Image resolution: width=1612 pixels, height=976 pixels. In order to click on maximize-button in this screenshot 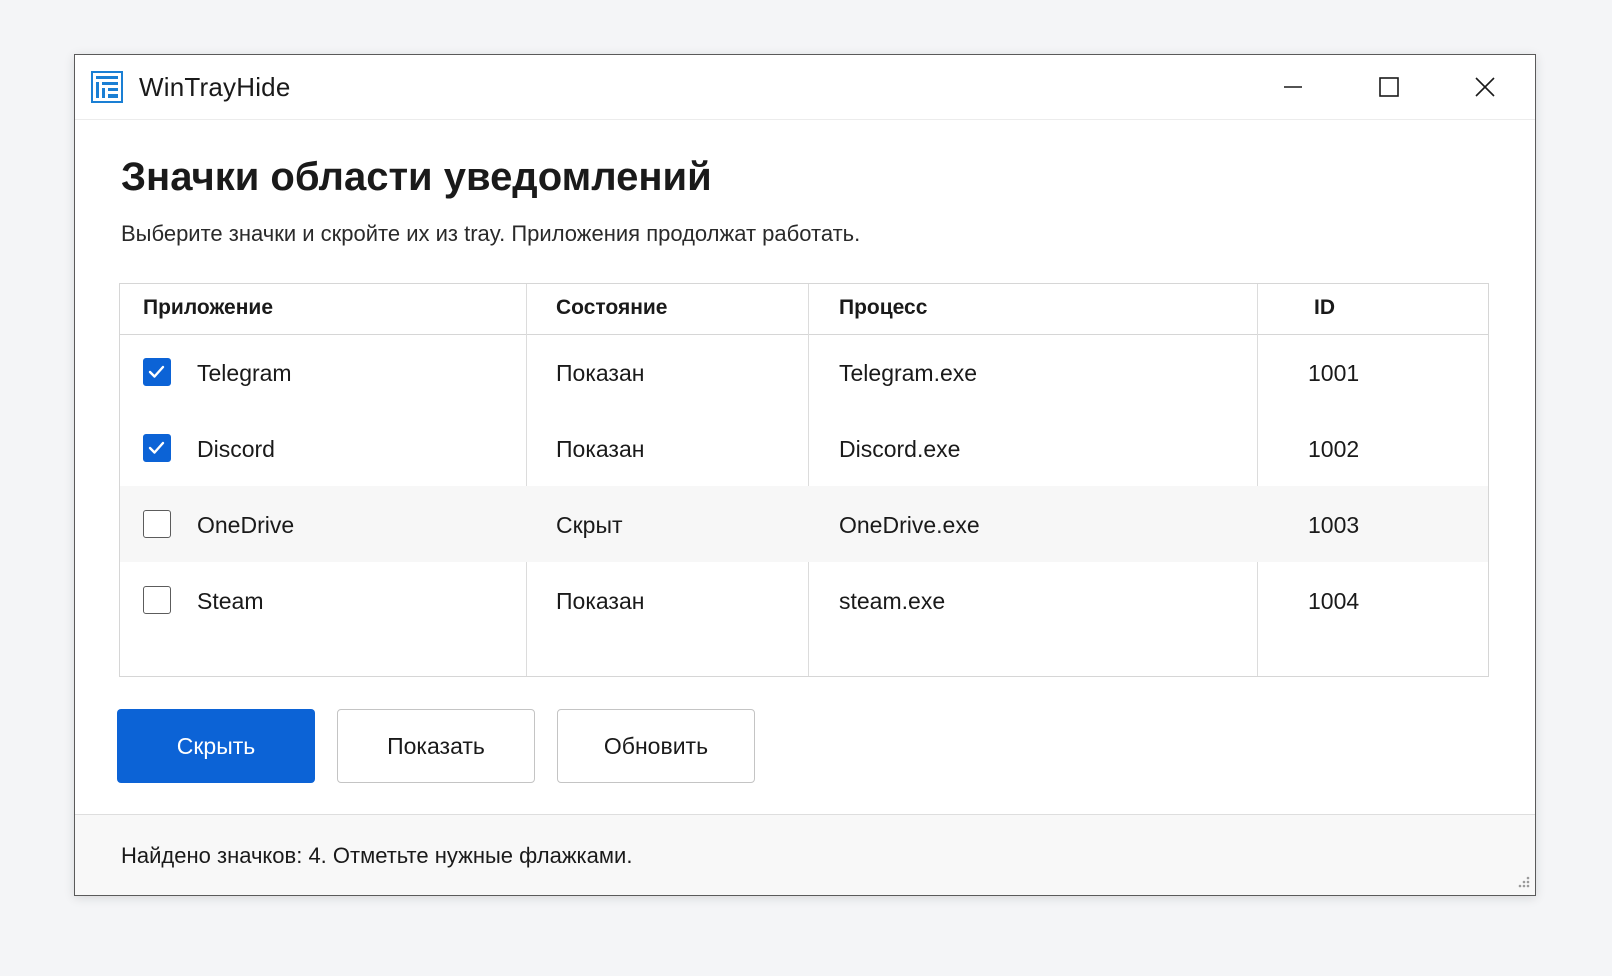, I will do `click(1389, 87)`.